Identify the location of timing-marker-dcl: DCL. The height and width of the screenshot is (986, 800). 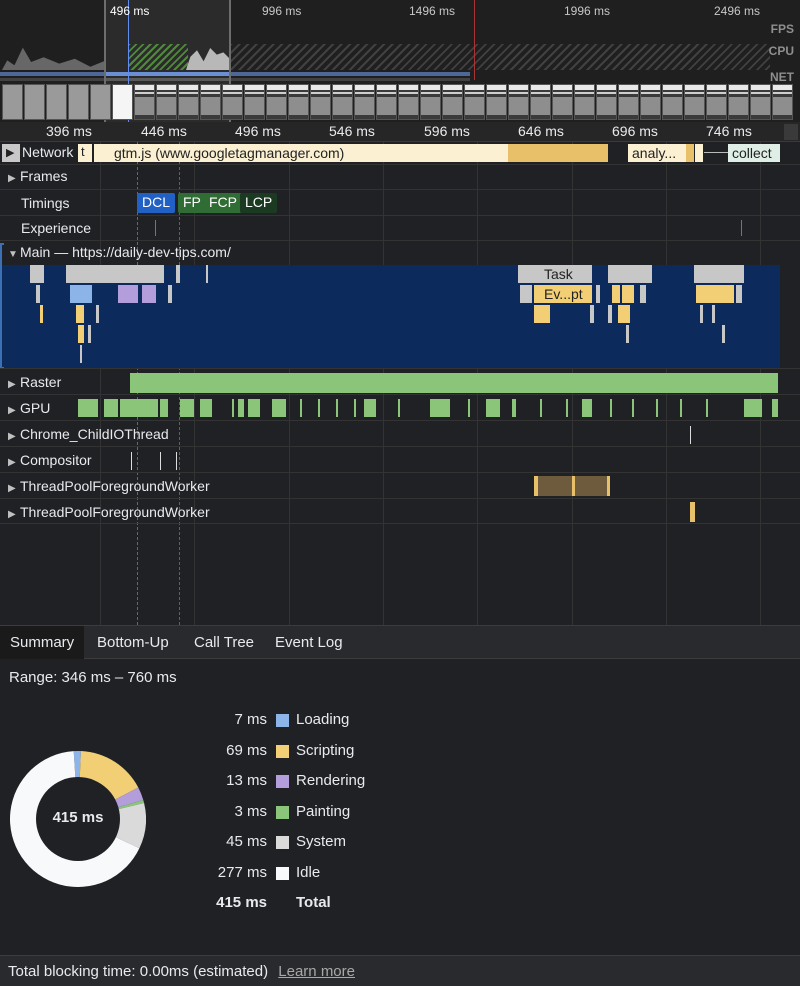
(156, 203).